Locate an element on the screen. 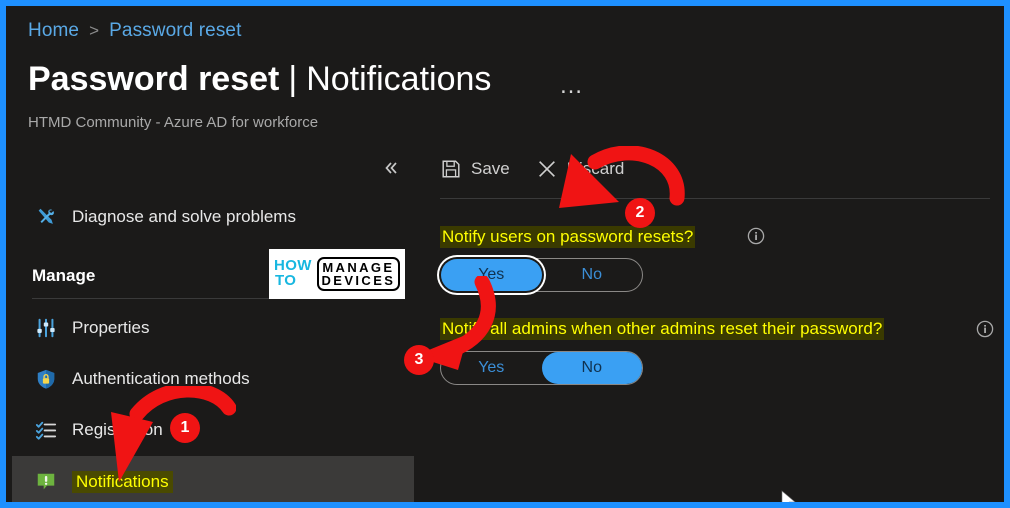 Image resolution: width=1010 pixels, height=508 pixels. setting-1-option-no: No is located at coordinates (592, 275).